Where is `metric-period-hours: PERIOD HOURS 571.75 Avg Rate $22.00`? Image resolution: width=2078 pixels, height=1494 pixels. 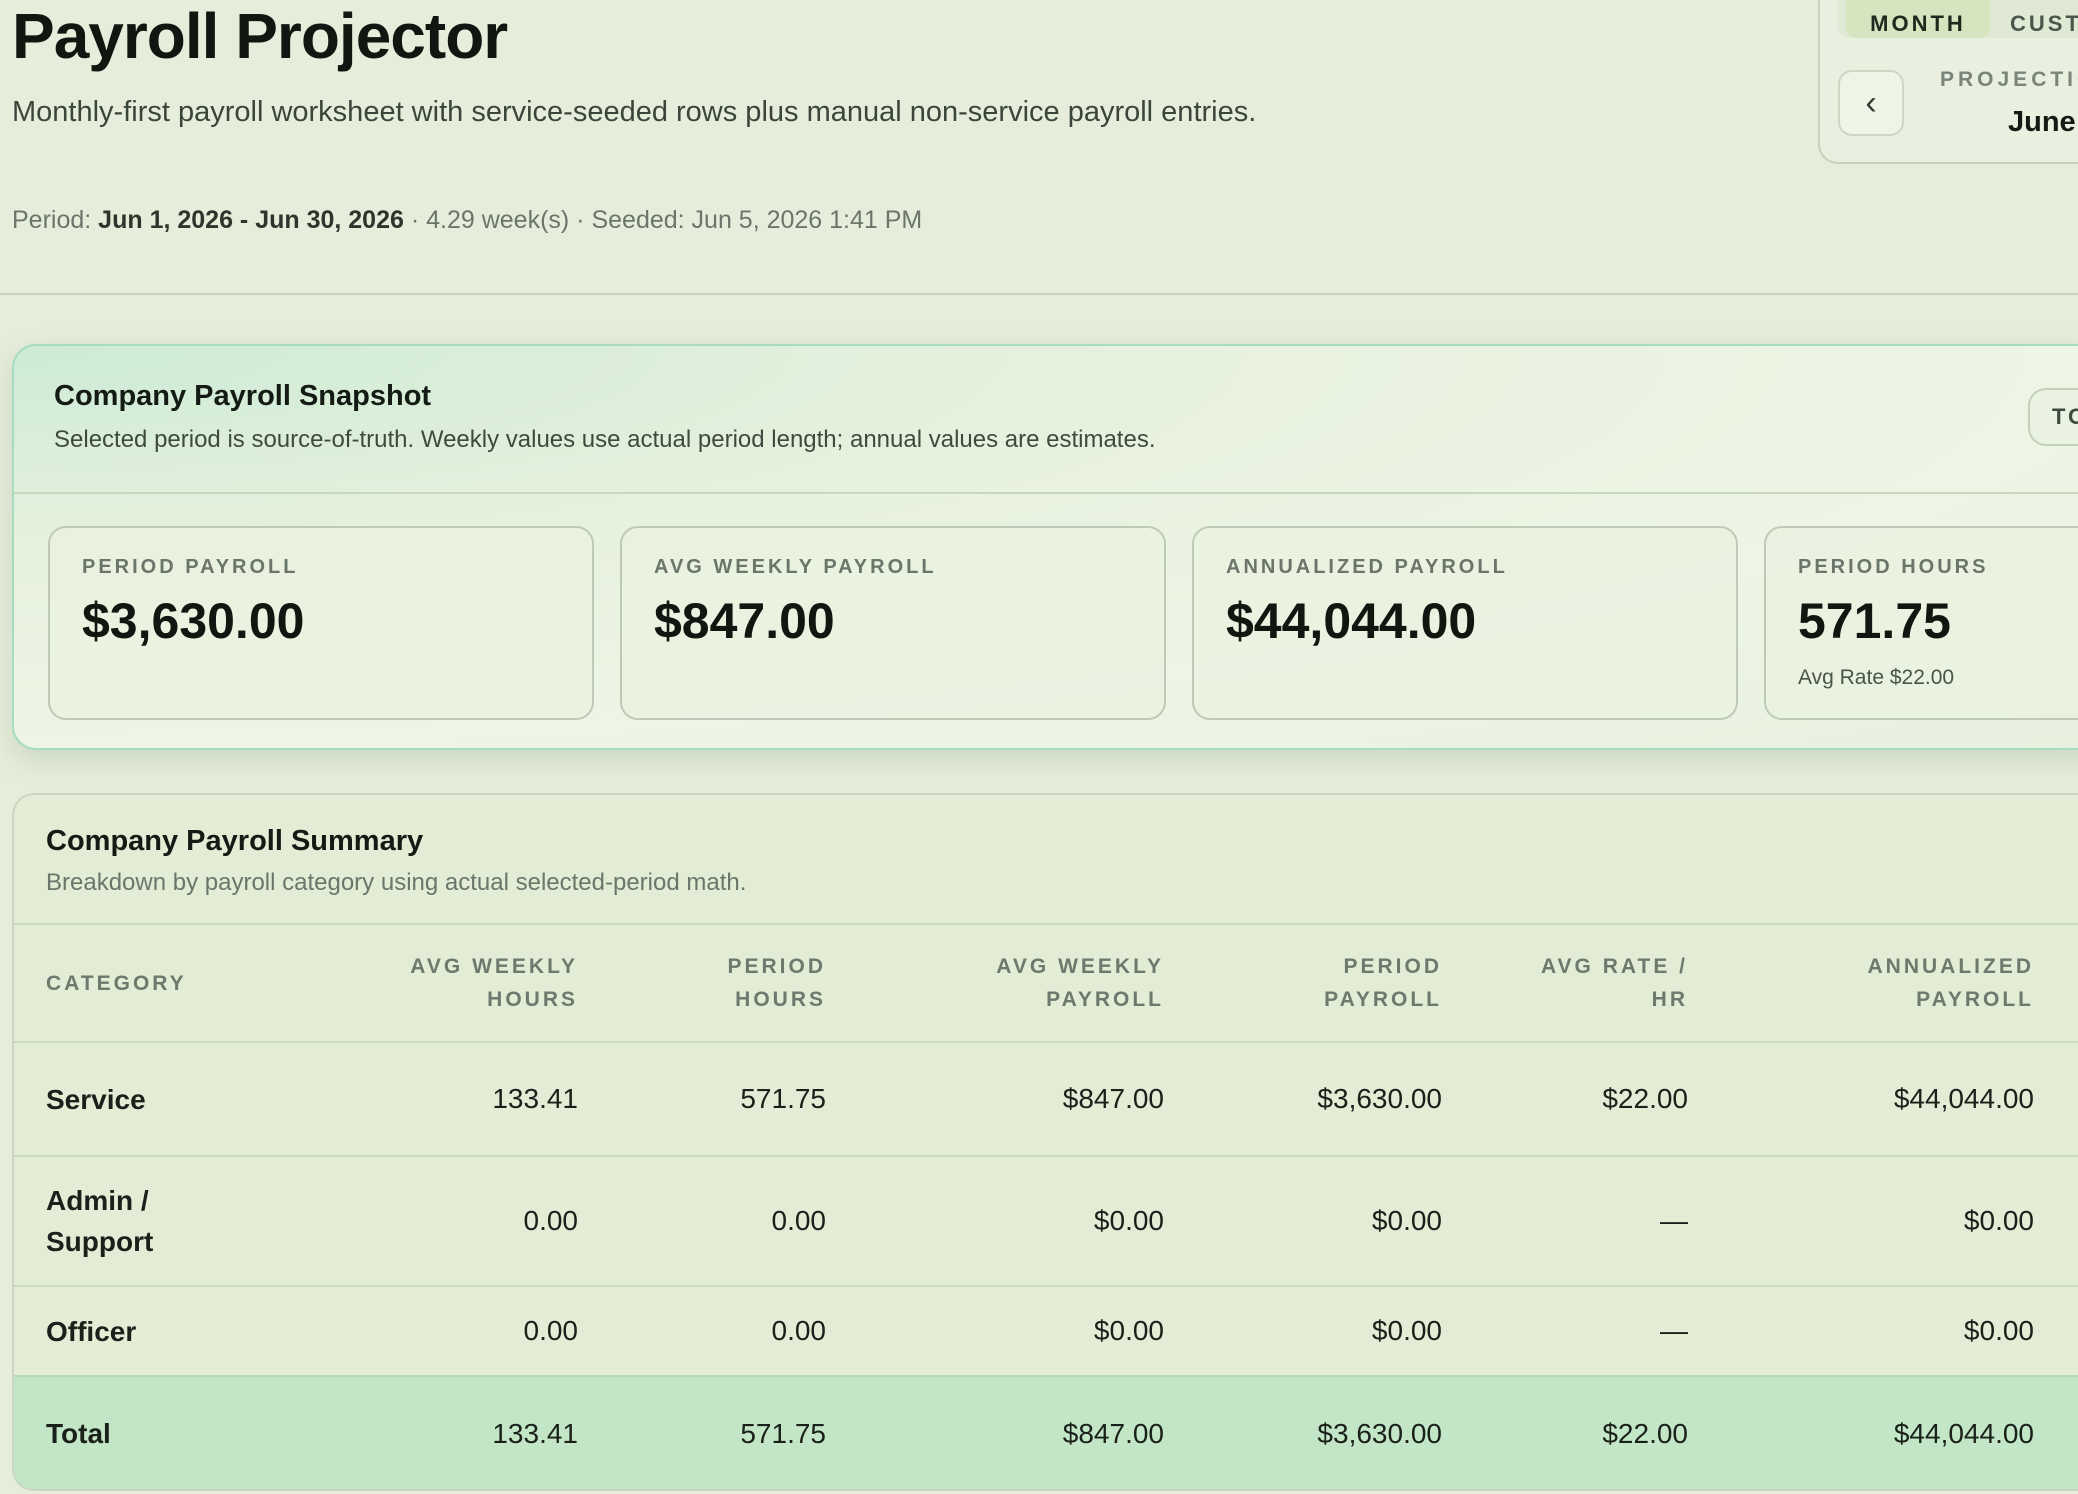
metric-period-hours: PERIOD HOURS 571.75 Avg Rate $22.00 is located at coordinates (1921, 623).